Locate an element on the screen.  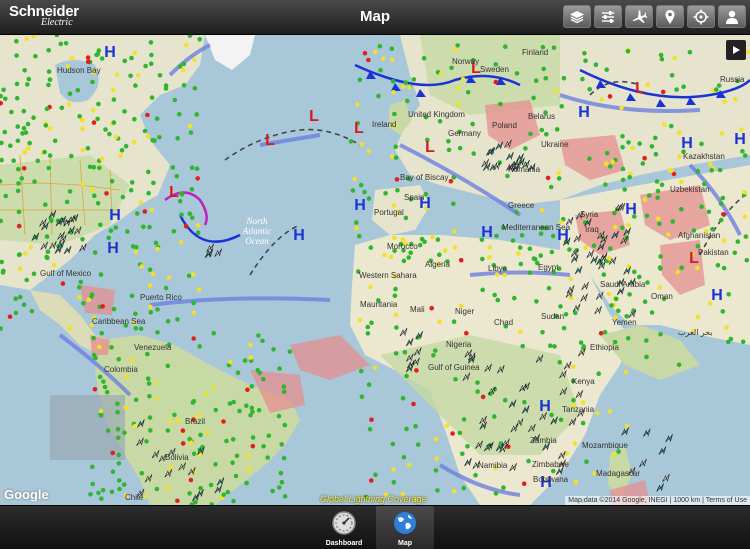
map-label-norway: Norway is located at coordinates (466, 61).